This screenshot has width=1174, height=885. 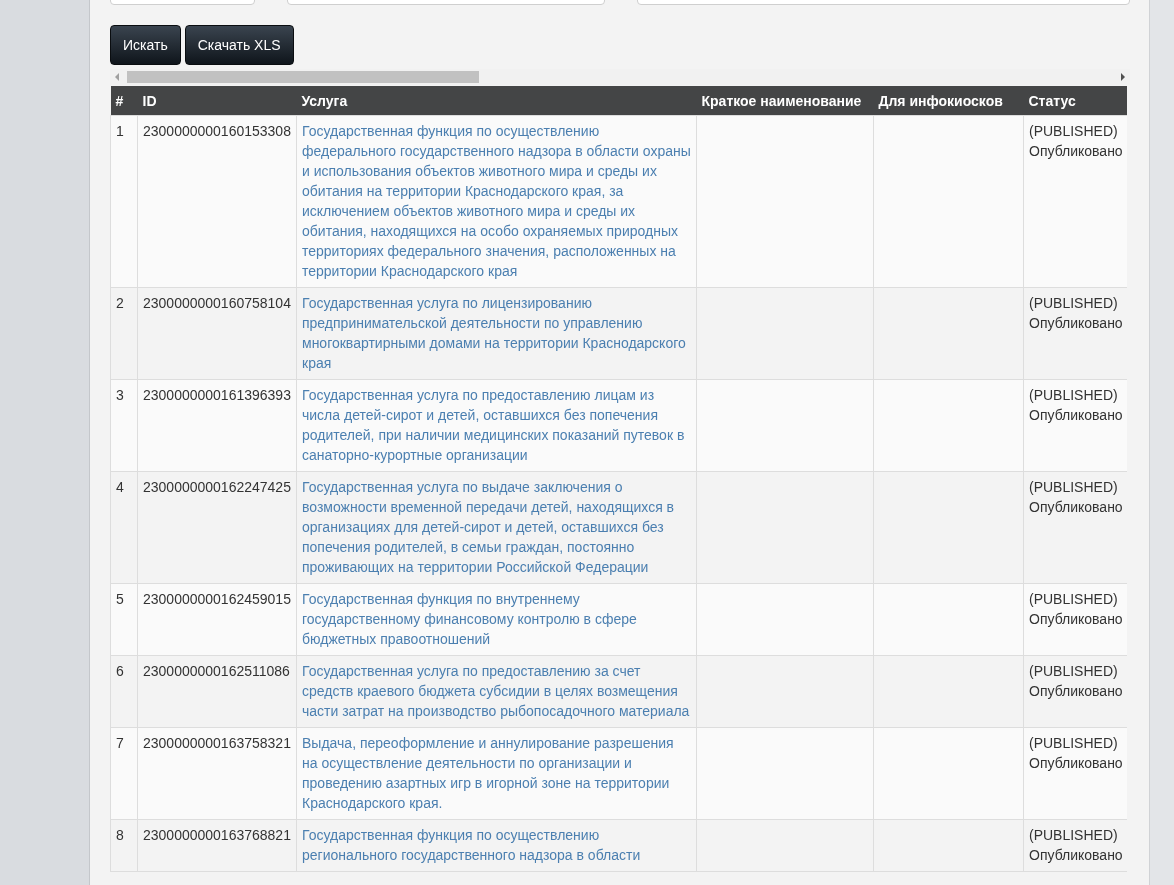 What do you see at coordinates (120, 835) in the screenshot?
I see `row-number: 8` at bounding box center [120, 835].